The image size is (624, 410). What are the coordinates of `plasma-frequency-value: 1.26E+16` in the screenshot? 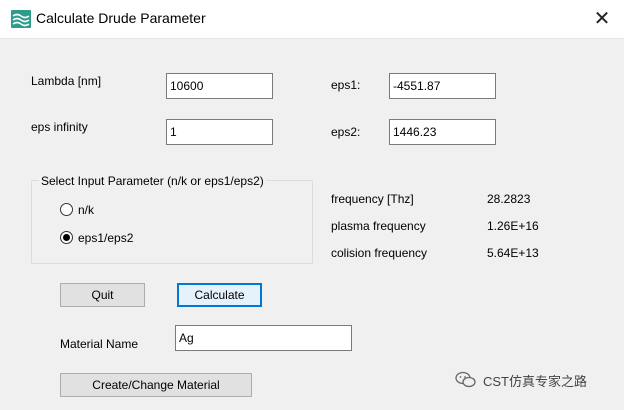 It's located at (513, 226).